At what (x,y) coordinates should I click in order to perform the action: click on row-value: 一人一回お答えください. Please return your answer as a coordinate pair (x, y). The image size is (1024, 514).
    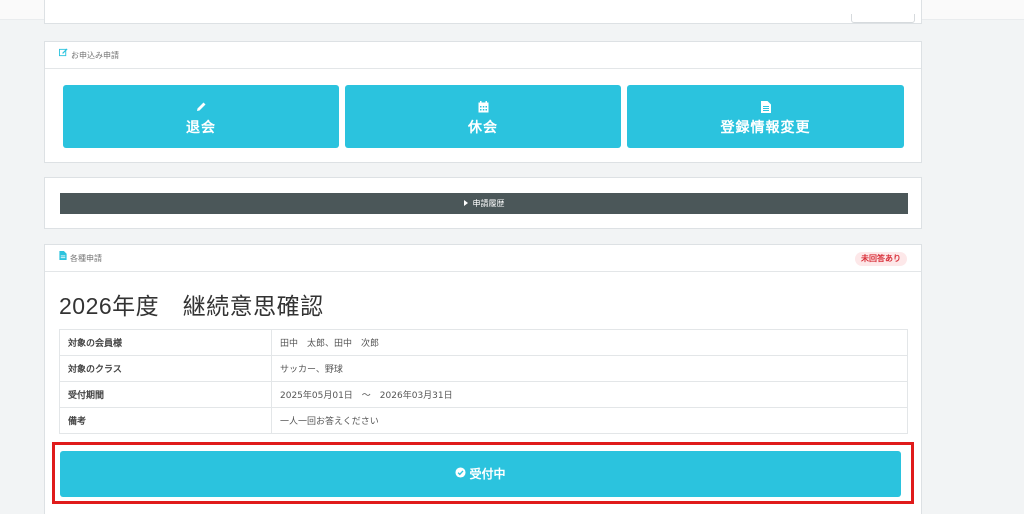
    Looking at the image, I should click on (589, 420).